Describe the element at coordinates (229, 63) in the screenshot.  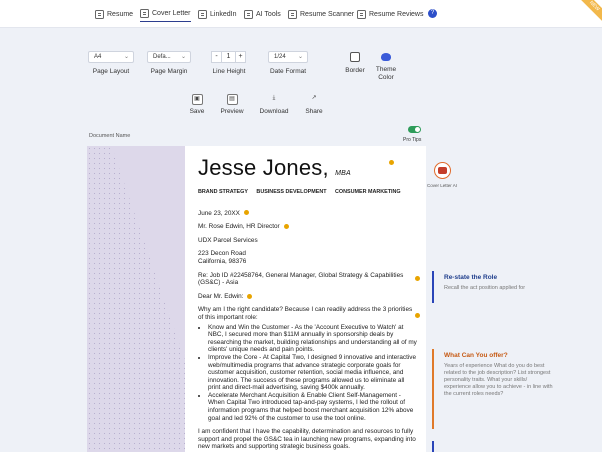
I see `line-height-control: - 1 + Line Height` at that location.